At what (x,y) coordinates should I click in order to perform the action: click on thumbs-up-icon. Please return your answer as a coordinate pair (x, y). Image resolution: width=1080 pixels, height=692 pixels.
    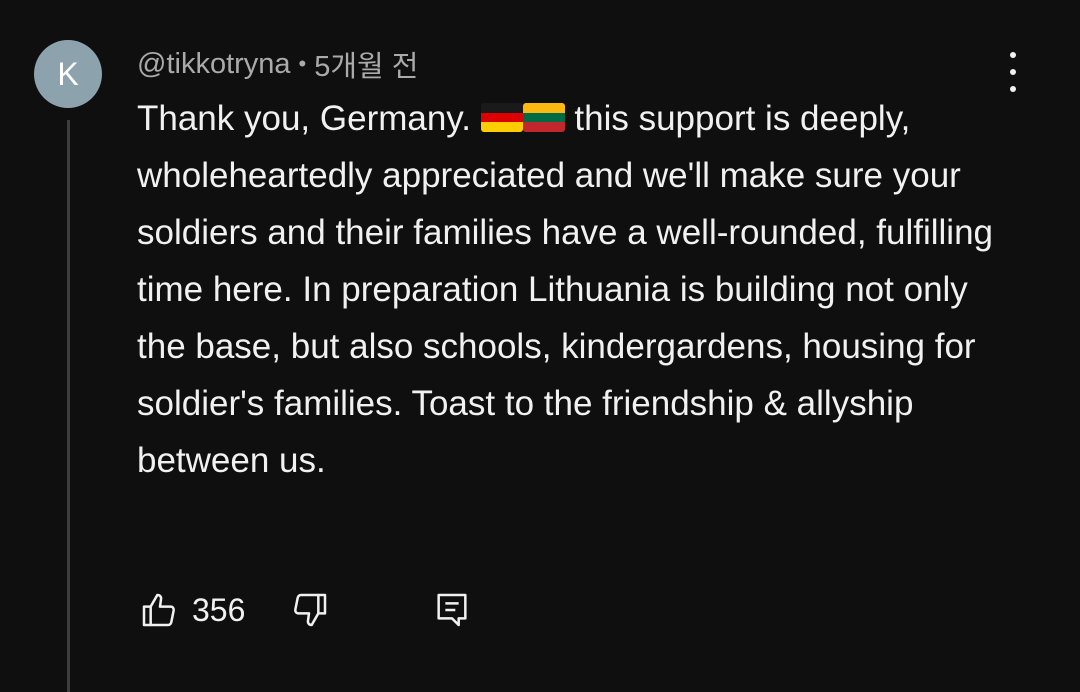
    Looking at the image, I should click on (158, 610).